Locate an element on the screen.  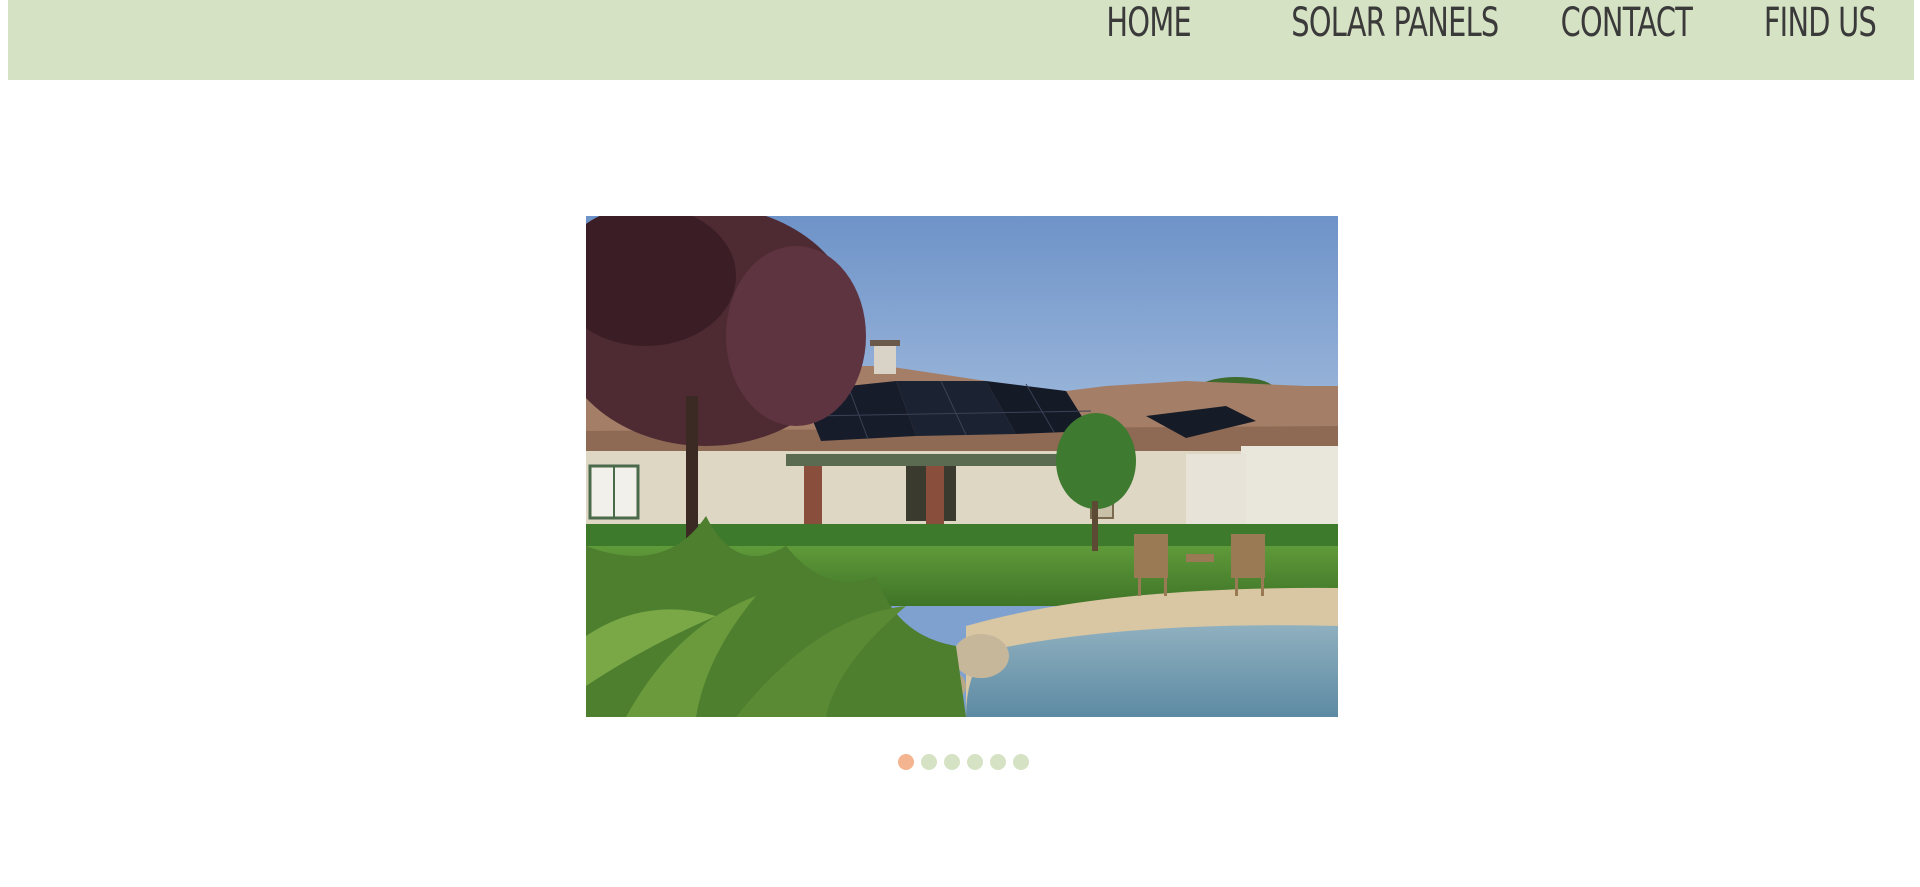
nav-home-link: HOME is located at coordinates (1148, 23).